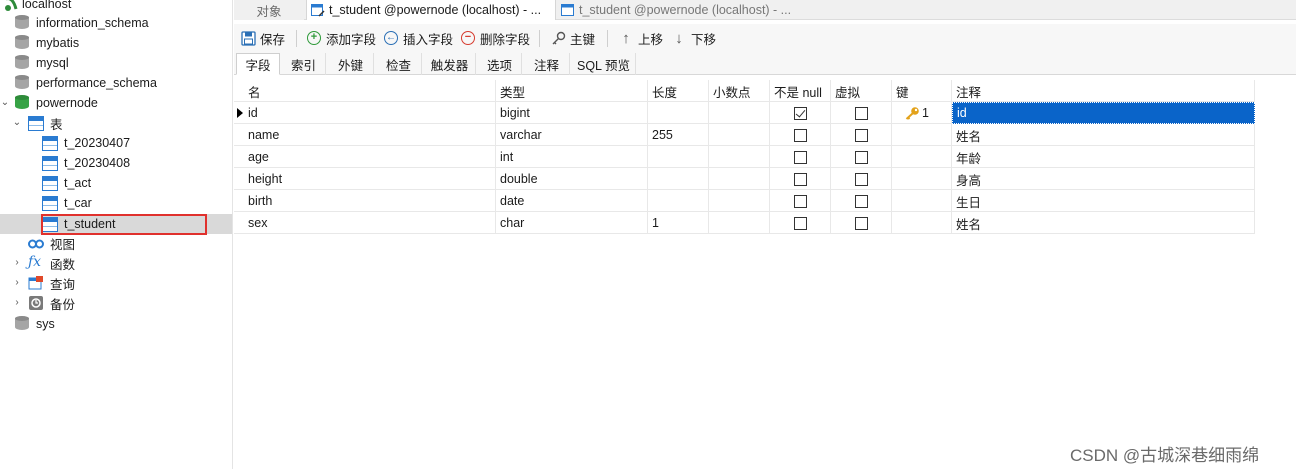  What do you see at coordinates (116, 83) in the screenshot?
I see `tree-item-performance-schema: performance_schema` at bounding box center [116, 83].